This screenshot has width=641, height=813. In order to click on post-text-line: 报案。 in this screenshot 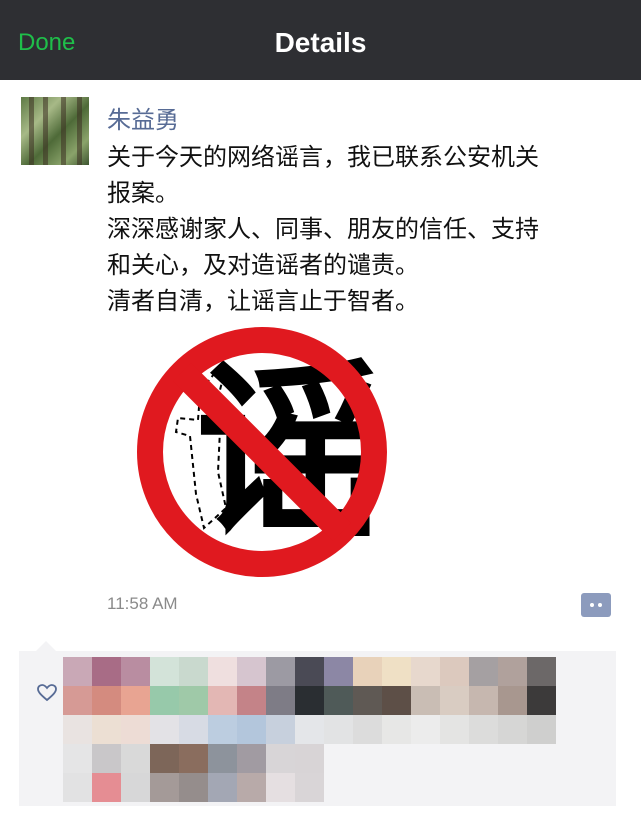, I will do `click(143, 193)`.